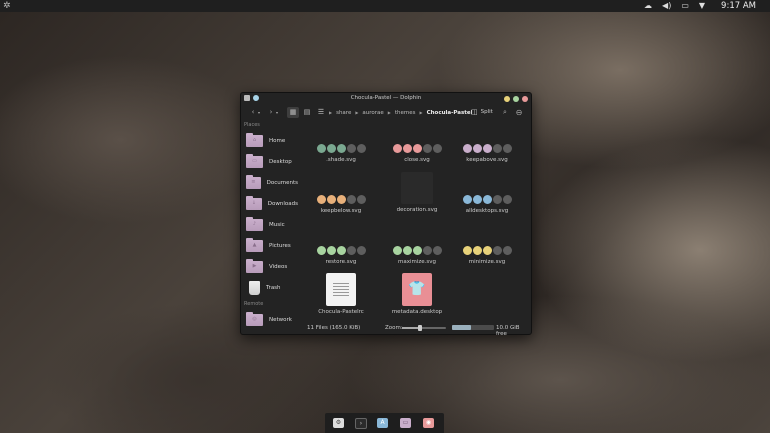 The height and width of the screenshot is (433, 770). Describe the element at coordinates (450, 113) in the screenshot. I see `breadcrumb-current: Chocula-Pastel` at that location.